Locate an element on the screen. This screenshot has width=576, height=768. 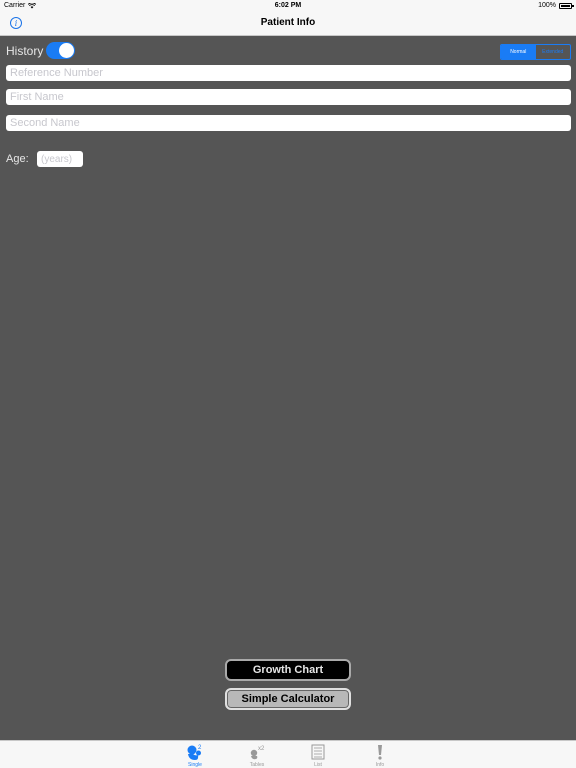
segment-normal: Normal is located at coordinates (518, 52).